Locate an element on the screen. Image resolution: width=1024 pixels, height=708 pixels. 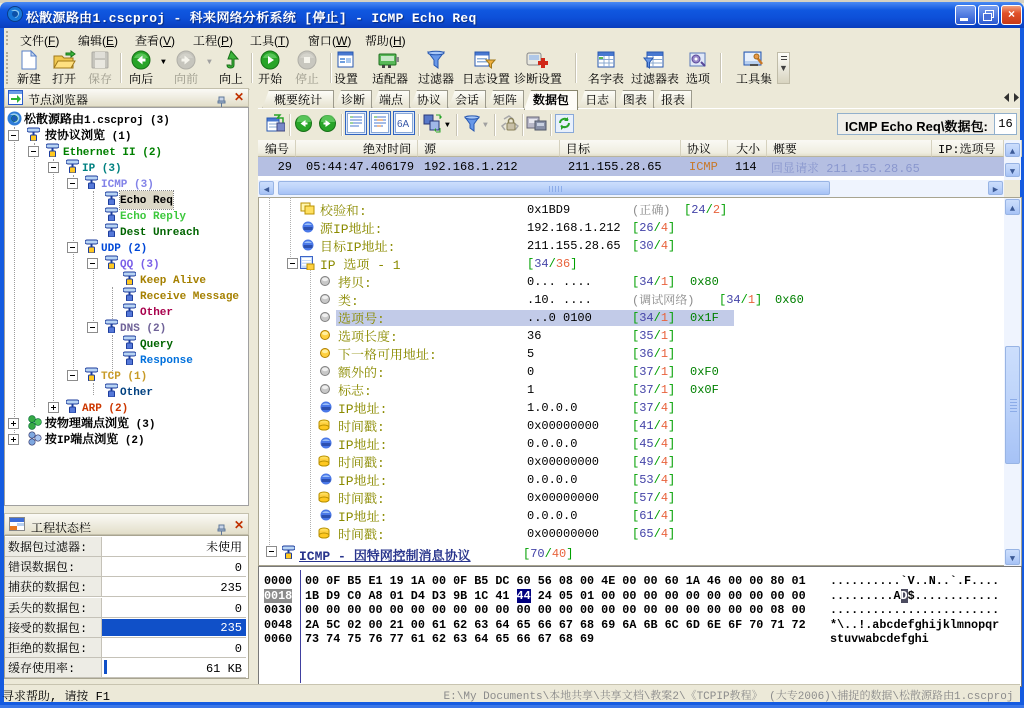
svg-text: 6A is located at coordinates (403, 124).